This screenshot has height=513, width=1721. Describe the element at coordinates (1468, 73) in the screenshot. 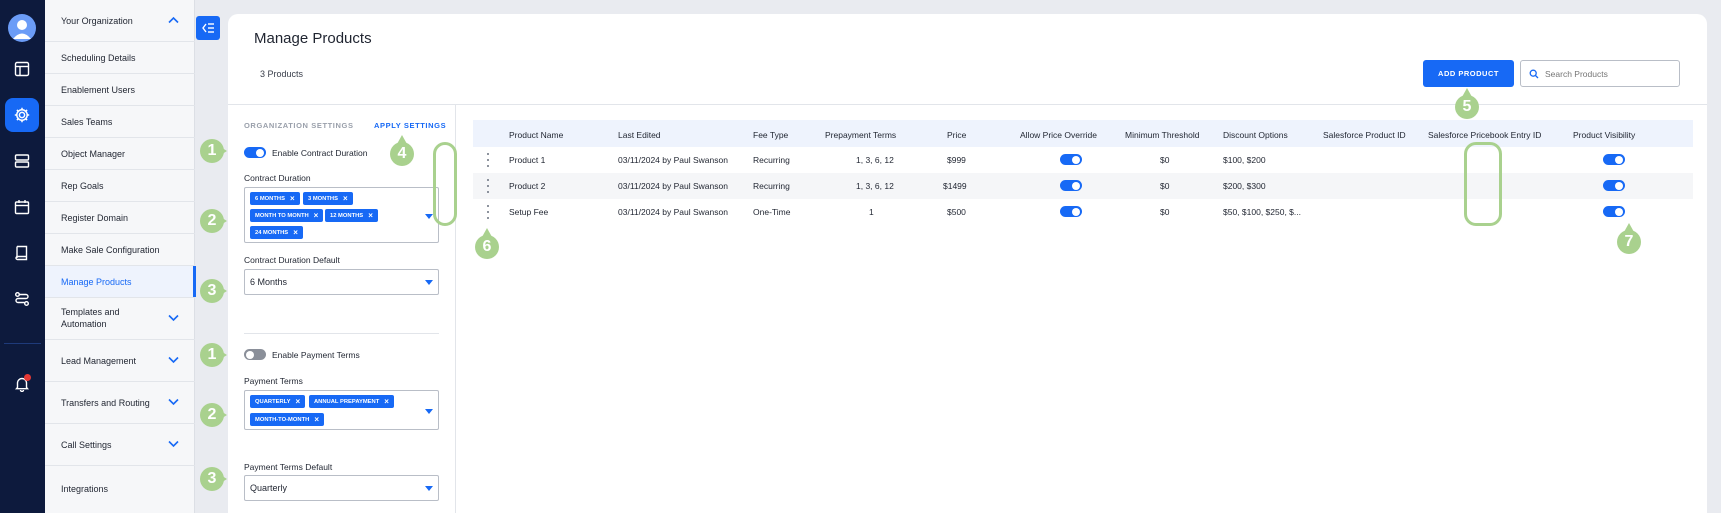

I see `add-product-button: ADD PRODUCT` at that location.